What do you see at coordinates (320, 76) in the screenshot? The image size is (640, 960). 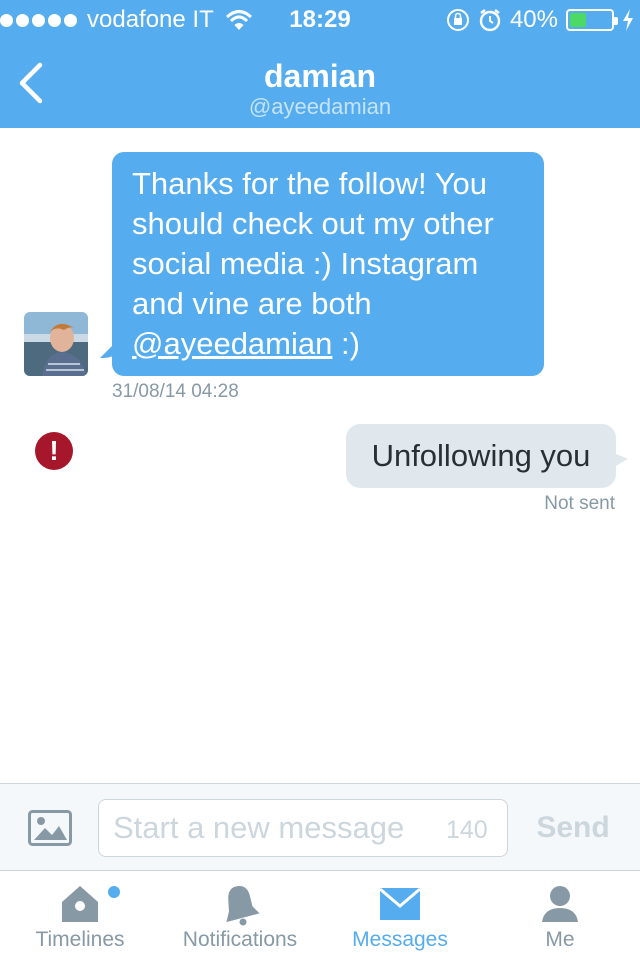 I see `conversation-title: damian` at bounding box center [320, 76].